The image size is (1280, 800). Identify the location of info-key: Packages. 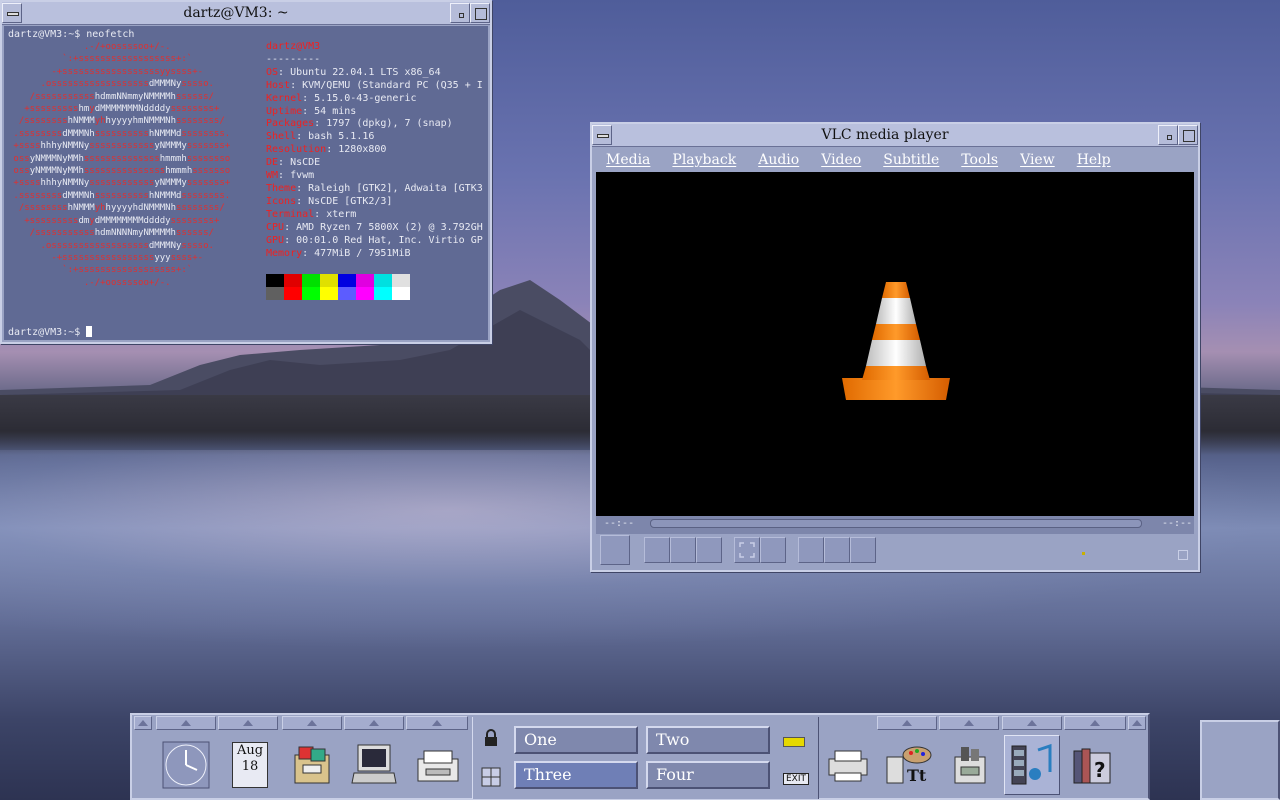
(290, 124).